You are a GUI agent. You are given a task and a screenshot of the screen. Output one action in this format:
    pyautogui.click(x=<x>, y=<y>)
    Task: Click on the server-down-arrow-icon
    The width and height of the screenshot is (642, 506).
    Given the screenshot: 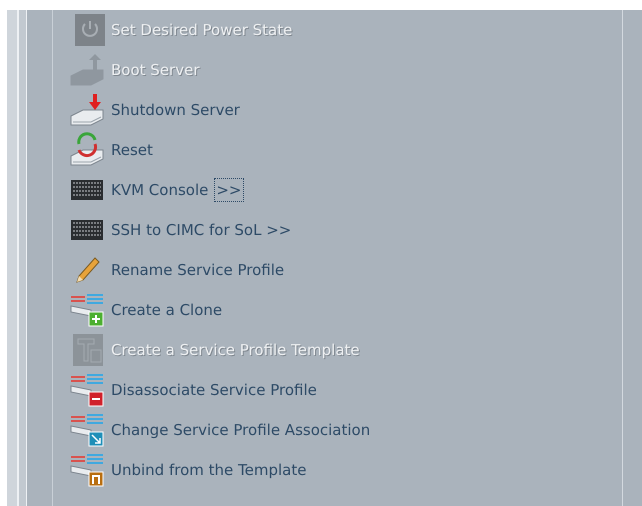 What is the action you would take?
    pyautogui.click(x=87, y=110)
    